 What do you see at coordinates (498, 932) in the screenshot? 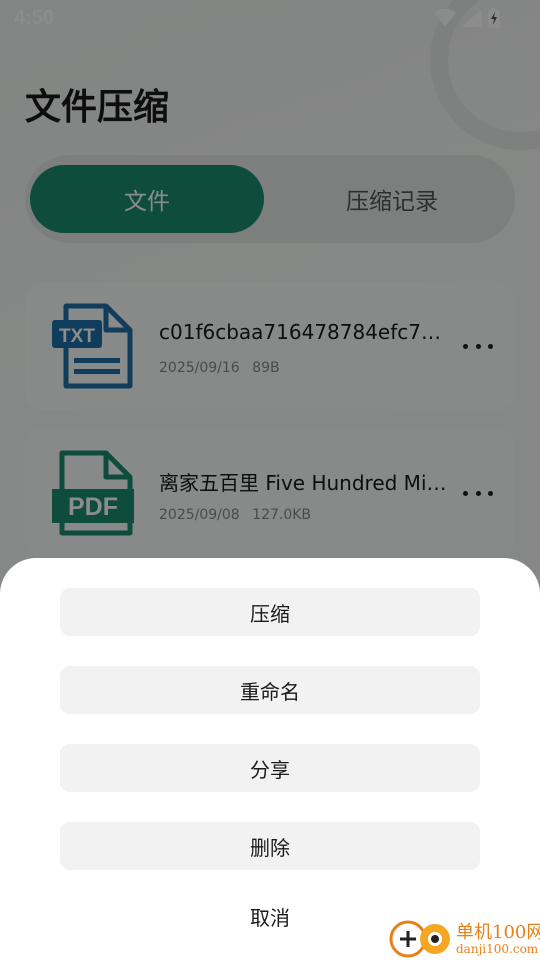
I see `watermark-name: 单机100网` at bounding box center [498, 932].